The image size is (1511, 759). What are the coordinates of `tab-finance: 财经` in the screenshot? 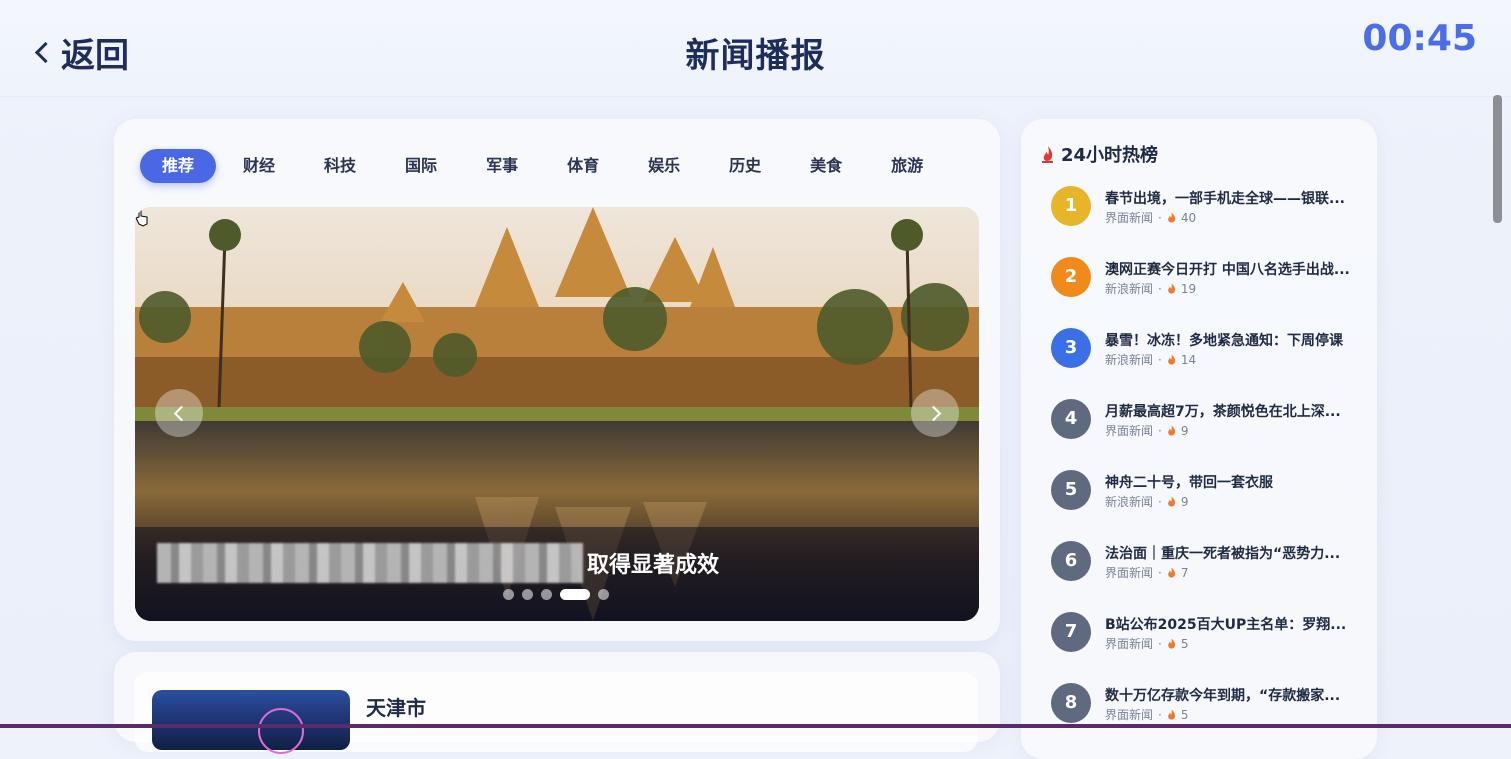 It's located at (259, 166).